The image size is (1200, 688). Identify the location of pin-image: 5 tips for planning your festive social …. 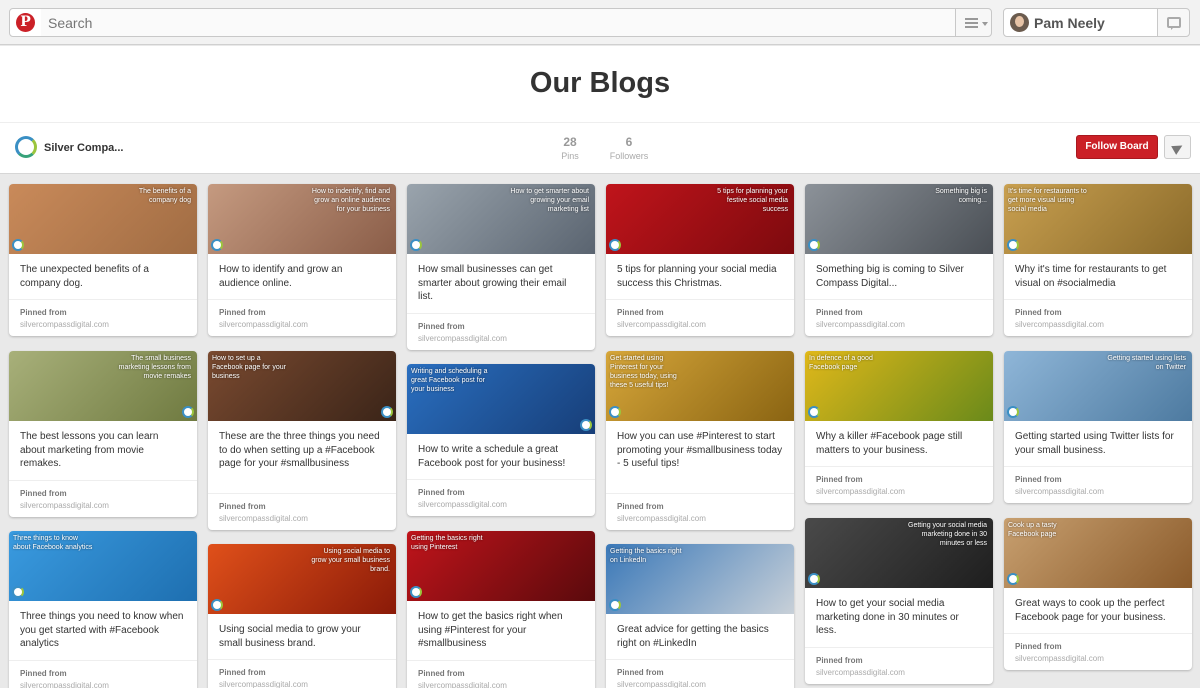
(700, 219).